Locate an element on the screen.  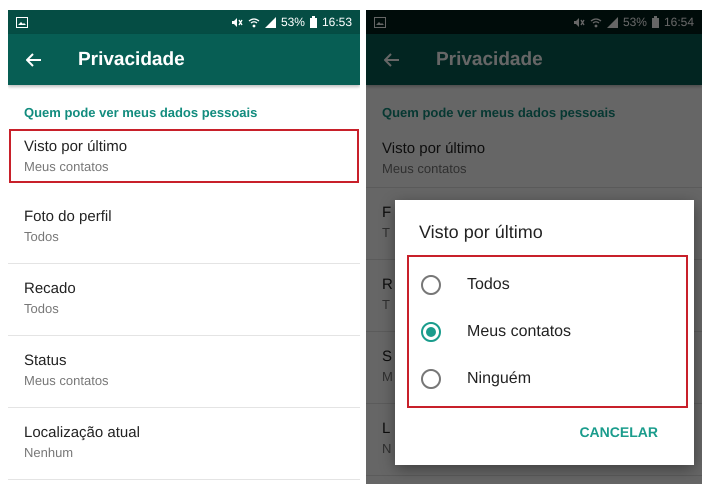
dialog-title: Visto por último is located at coordinates (481, 233).